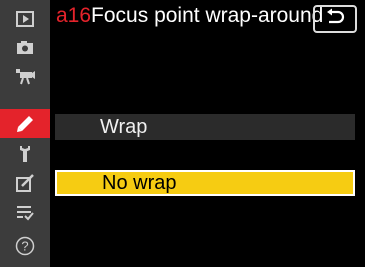 The image size is (365, 267). I want to click on my-menu-icon, so click(25, 213).